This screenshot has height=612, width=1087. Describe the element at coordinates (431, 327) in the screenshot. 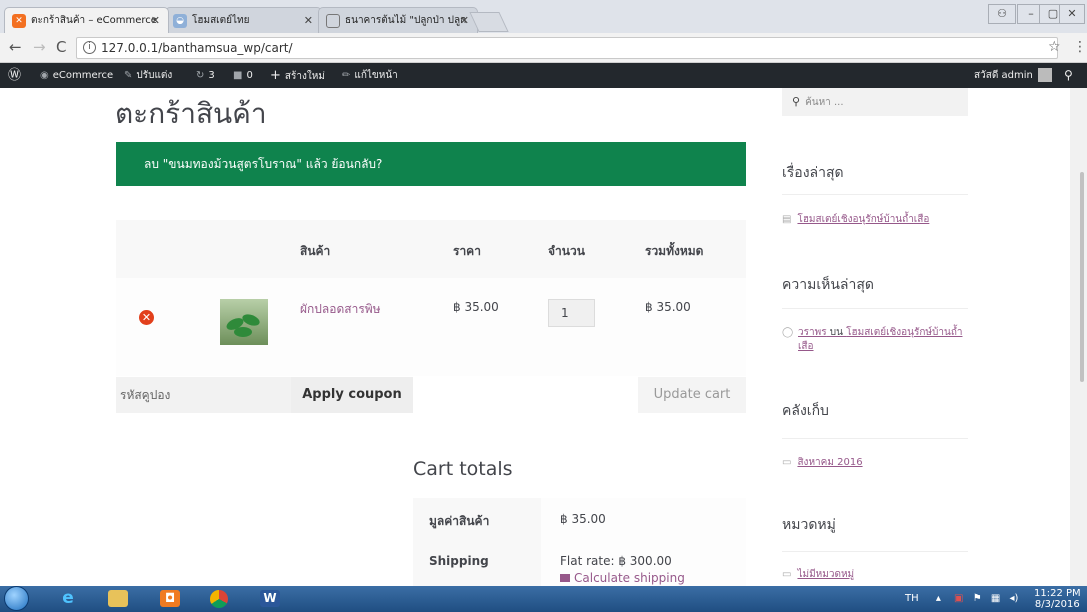

I see `cart-item-row: ✕ ผักปลอดสารพิษ ฿ 35.00 1 ฿ 35.00` at that location.